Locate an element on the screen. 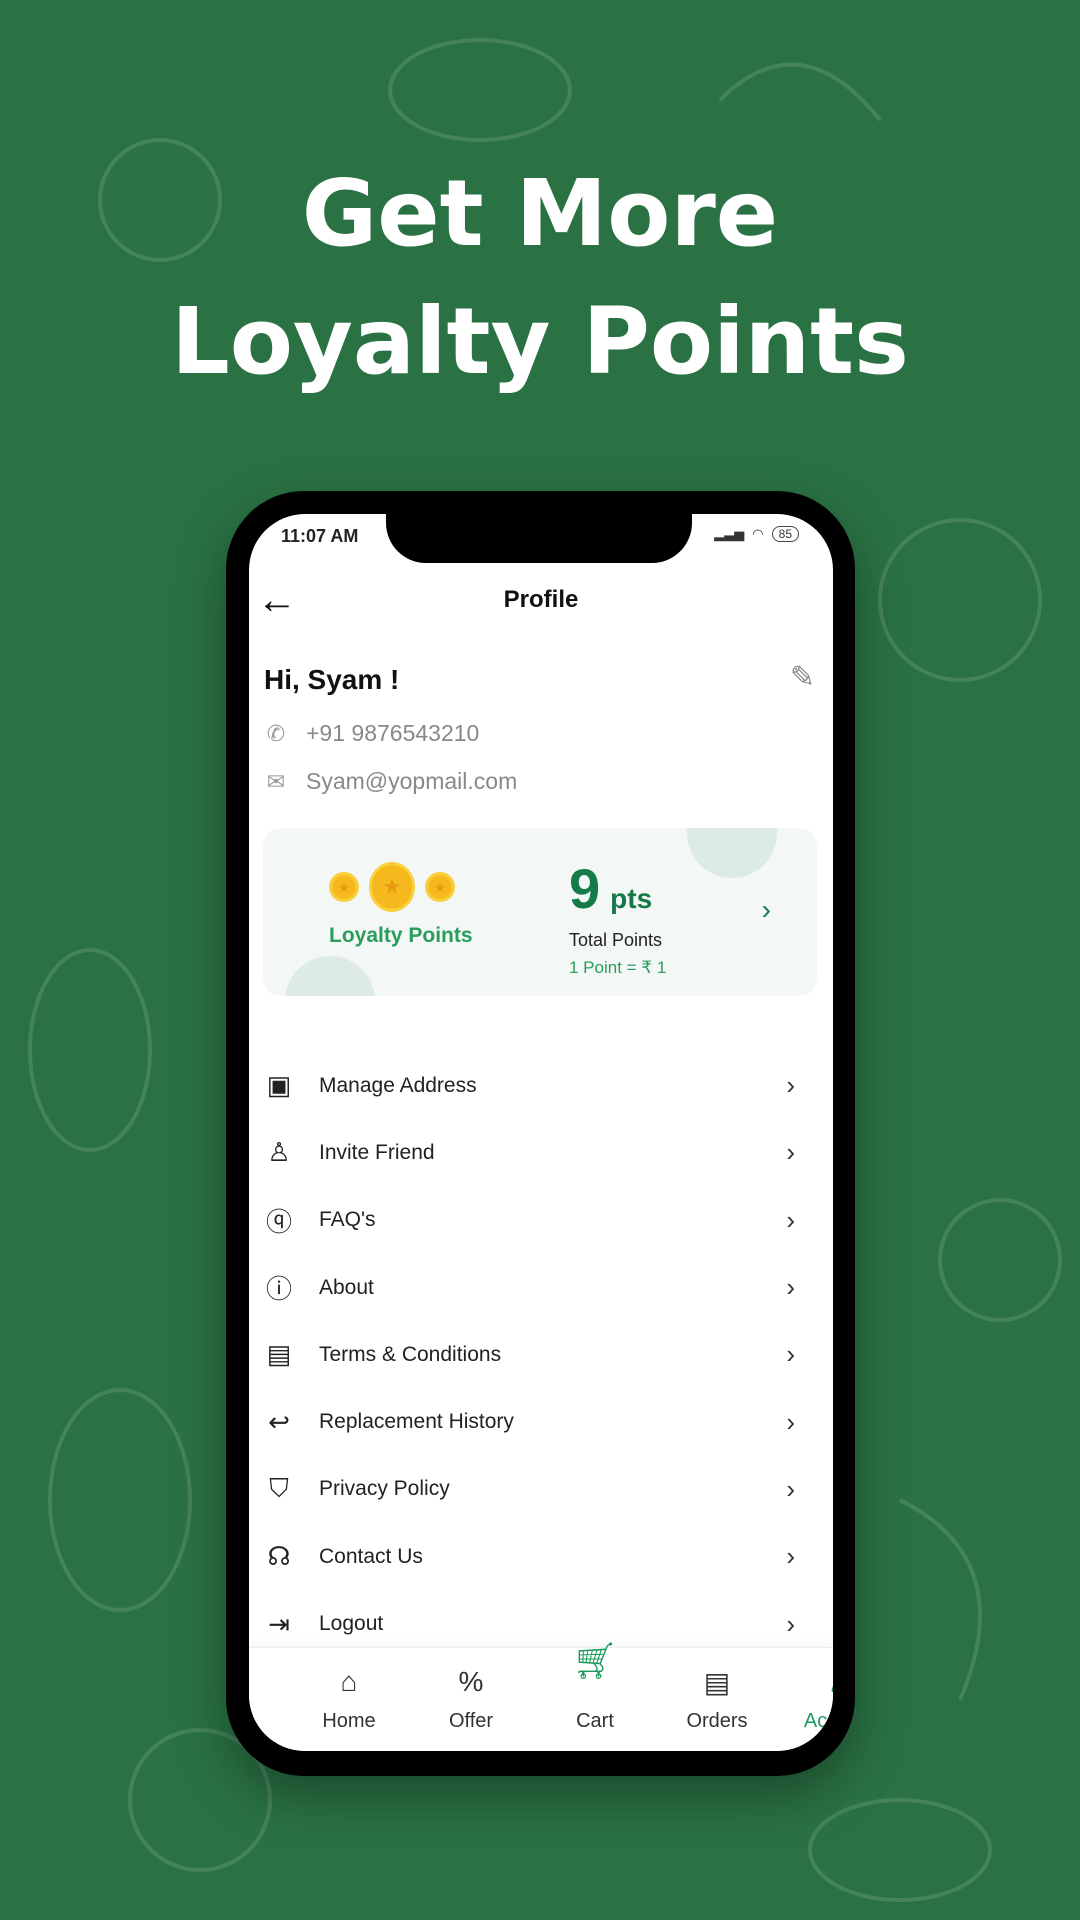  add-user-icon: ♙ is located at coordinates (279, 1152).